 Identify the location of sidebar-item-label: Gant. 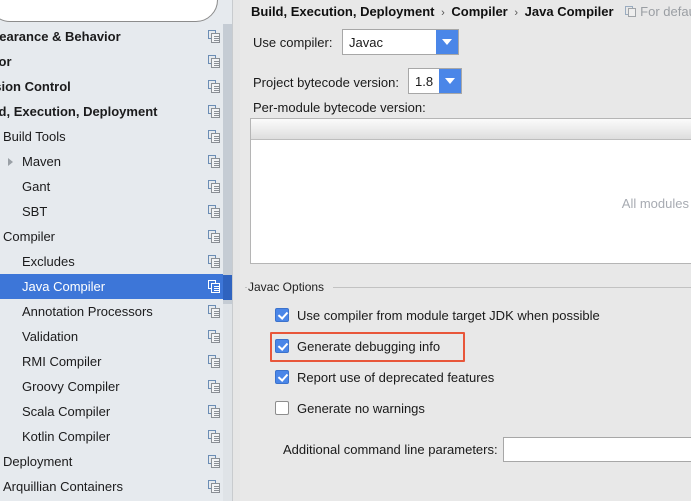
(36, 186).